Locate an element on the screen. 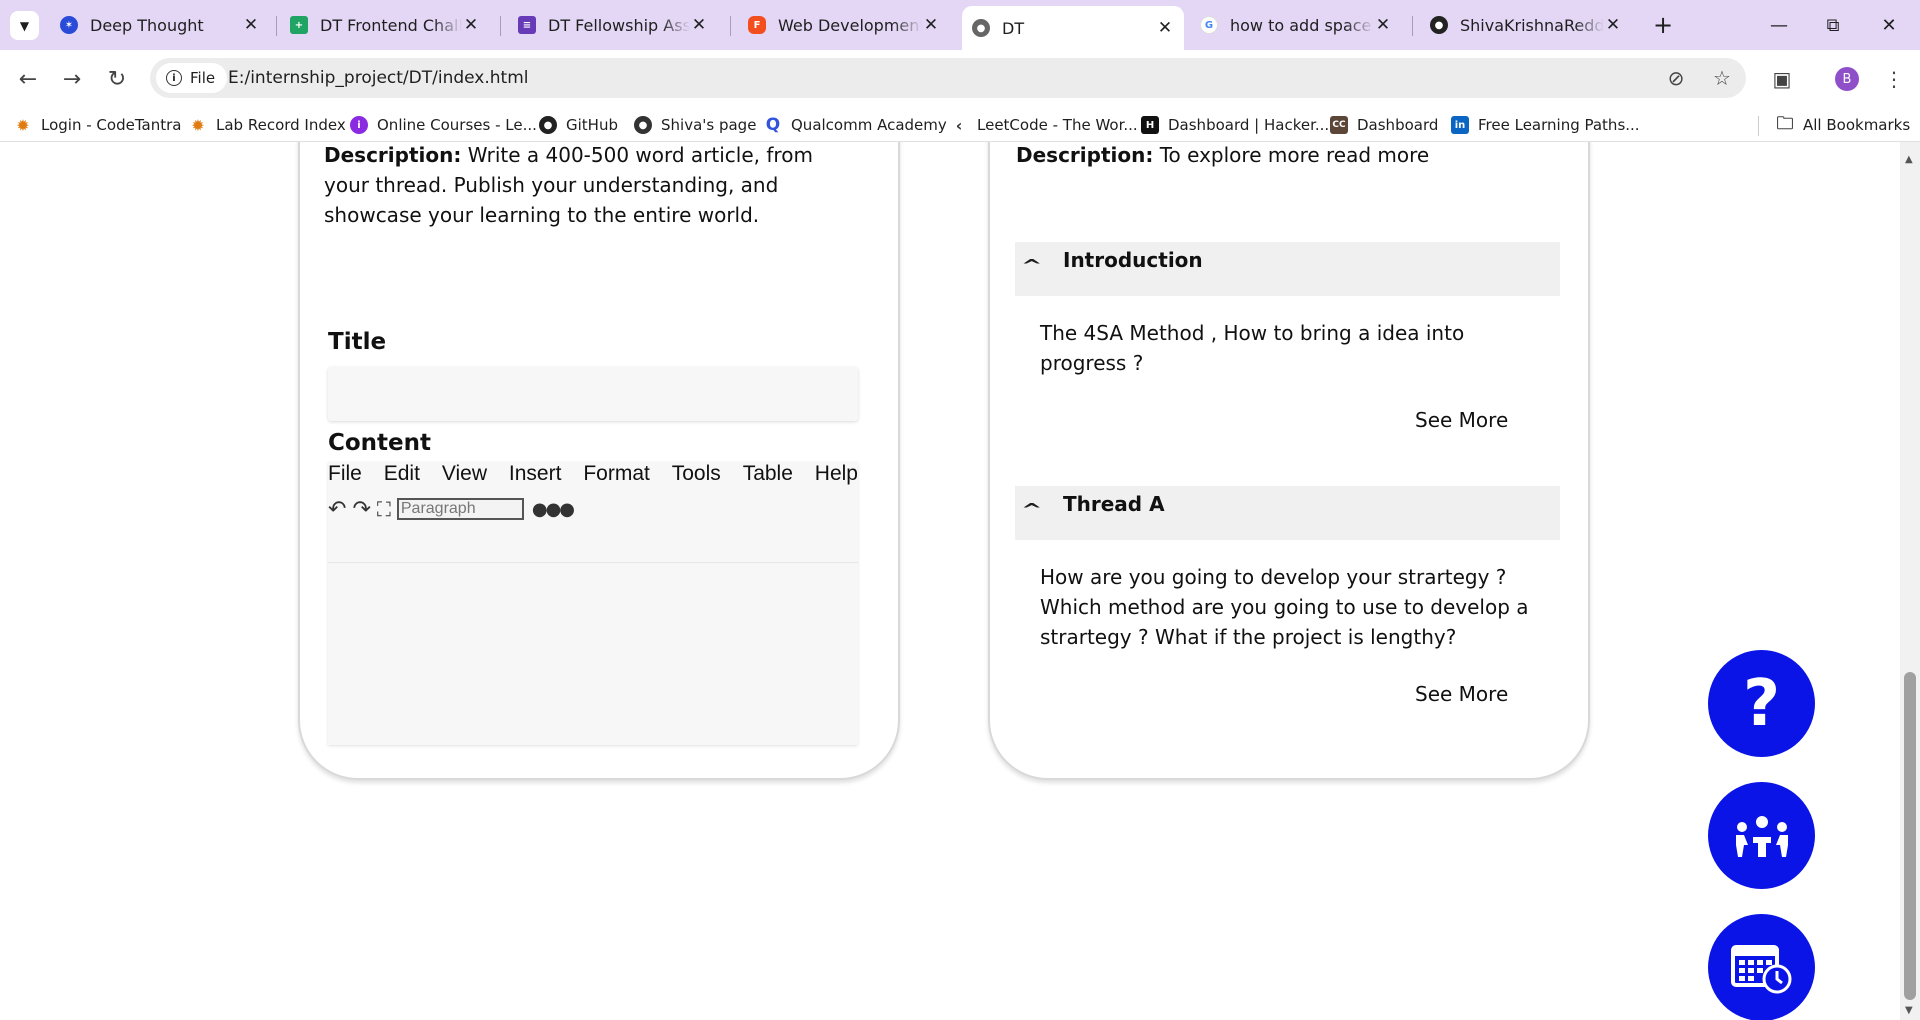 The image size is (1920, 1020). extensions-icon: ▣ is located at coordinates (1782, 79).